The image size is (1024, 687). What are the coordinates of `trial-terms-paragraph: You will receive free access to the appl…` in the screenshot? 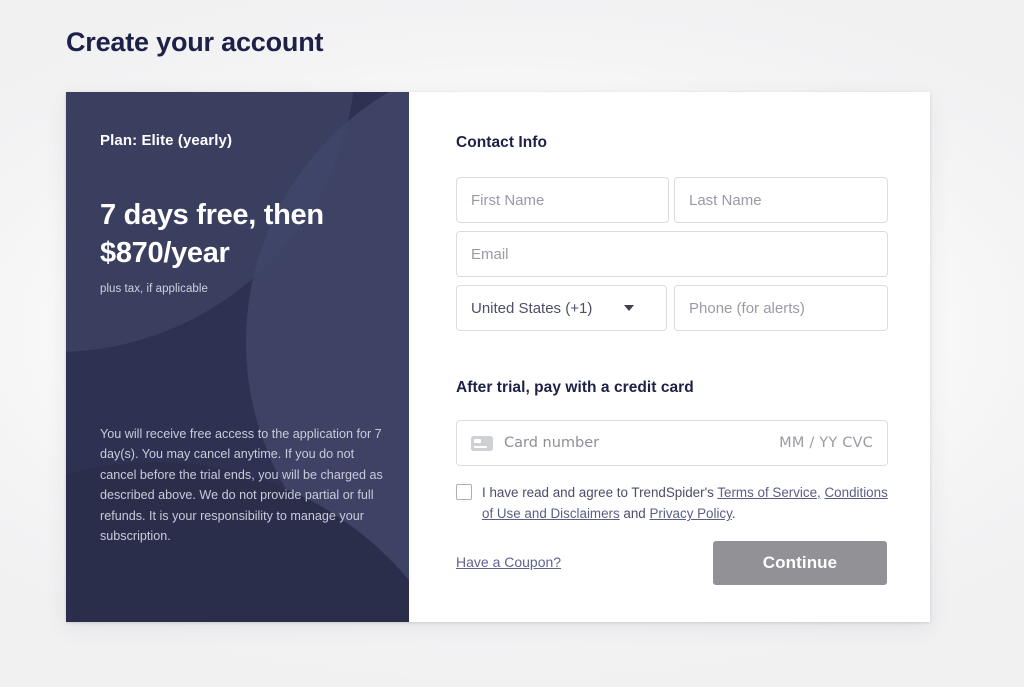 It's located at (241, 485).